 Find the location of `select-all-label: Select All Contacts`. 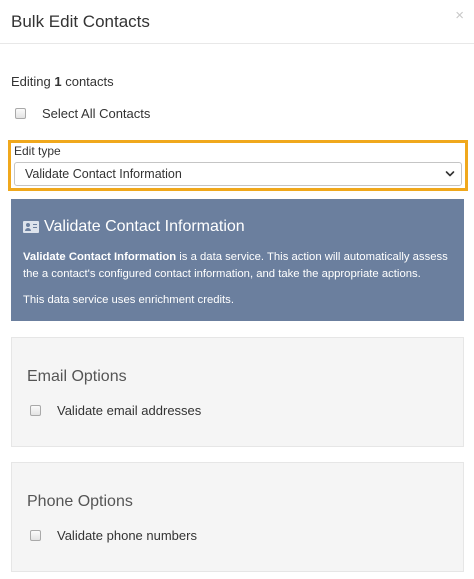

select-all-label: Select All Contacts is located at coordinates (96, 113).